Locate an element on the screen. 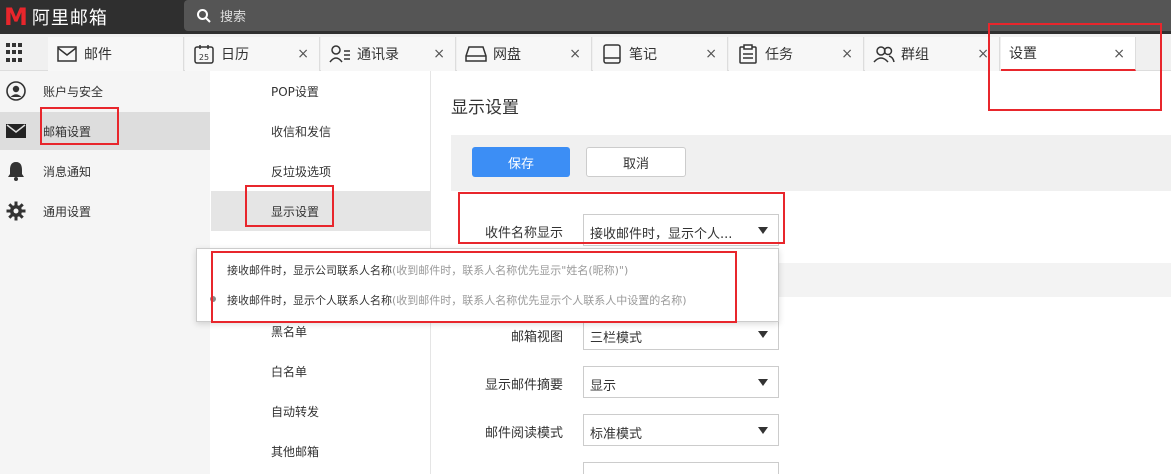 Image resolution: width=1171 pixels, height=474 pixels. setting-row-partial is located at coordinates (801, 468).